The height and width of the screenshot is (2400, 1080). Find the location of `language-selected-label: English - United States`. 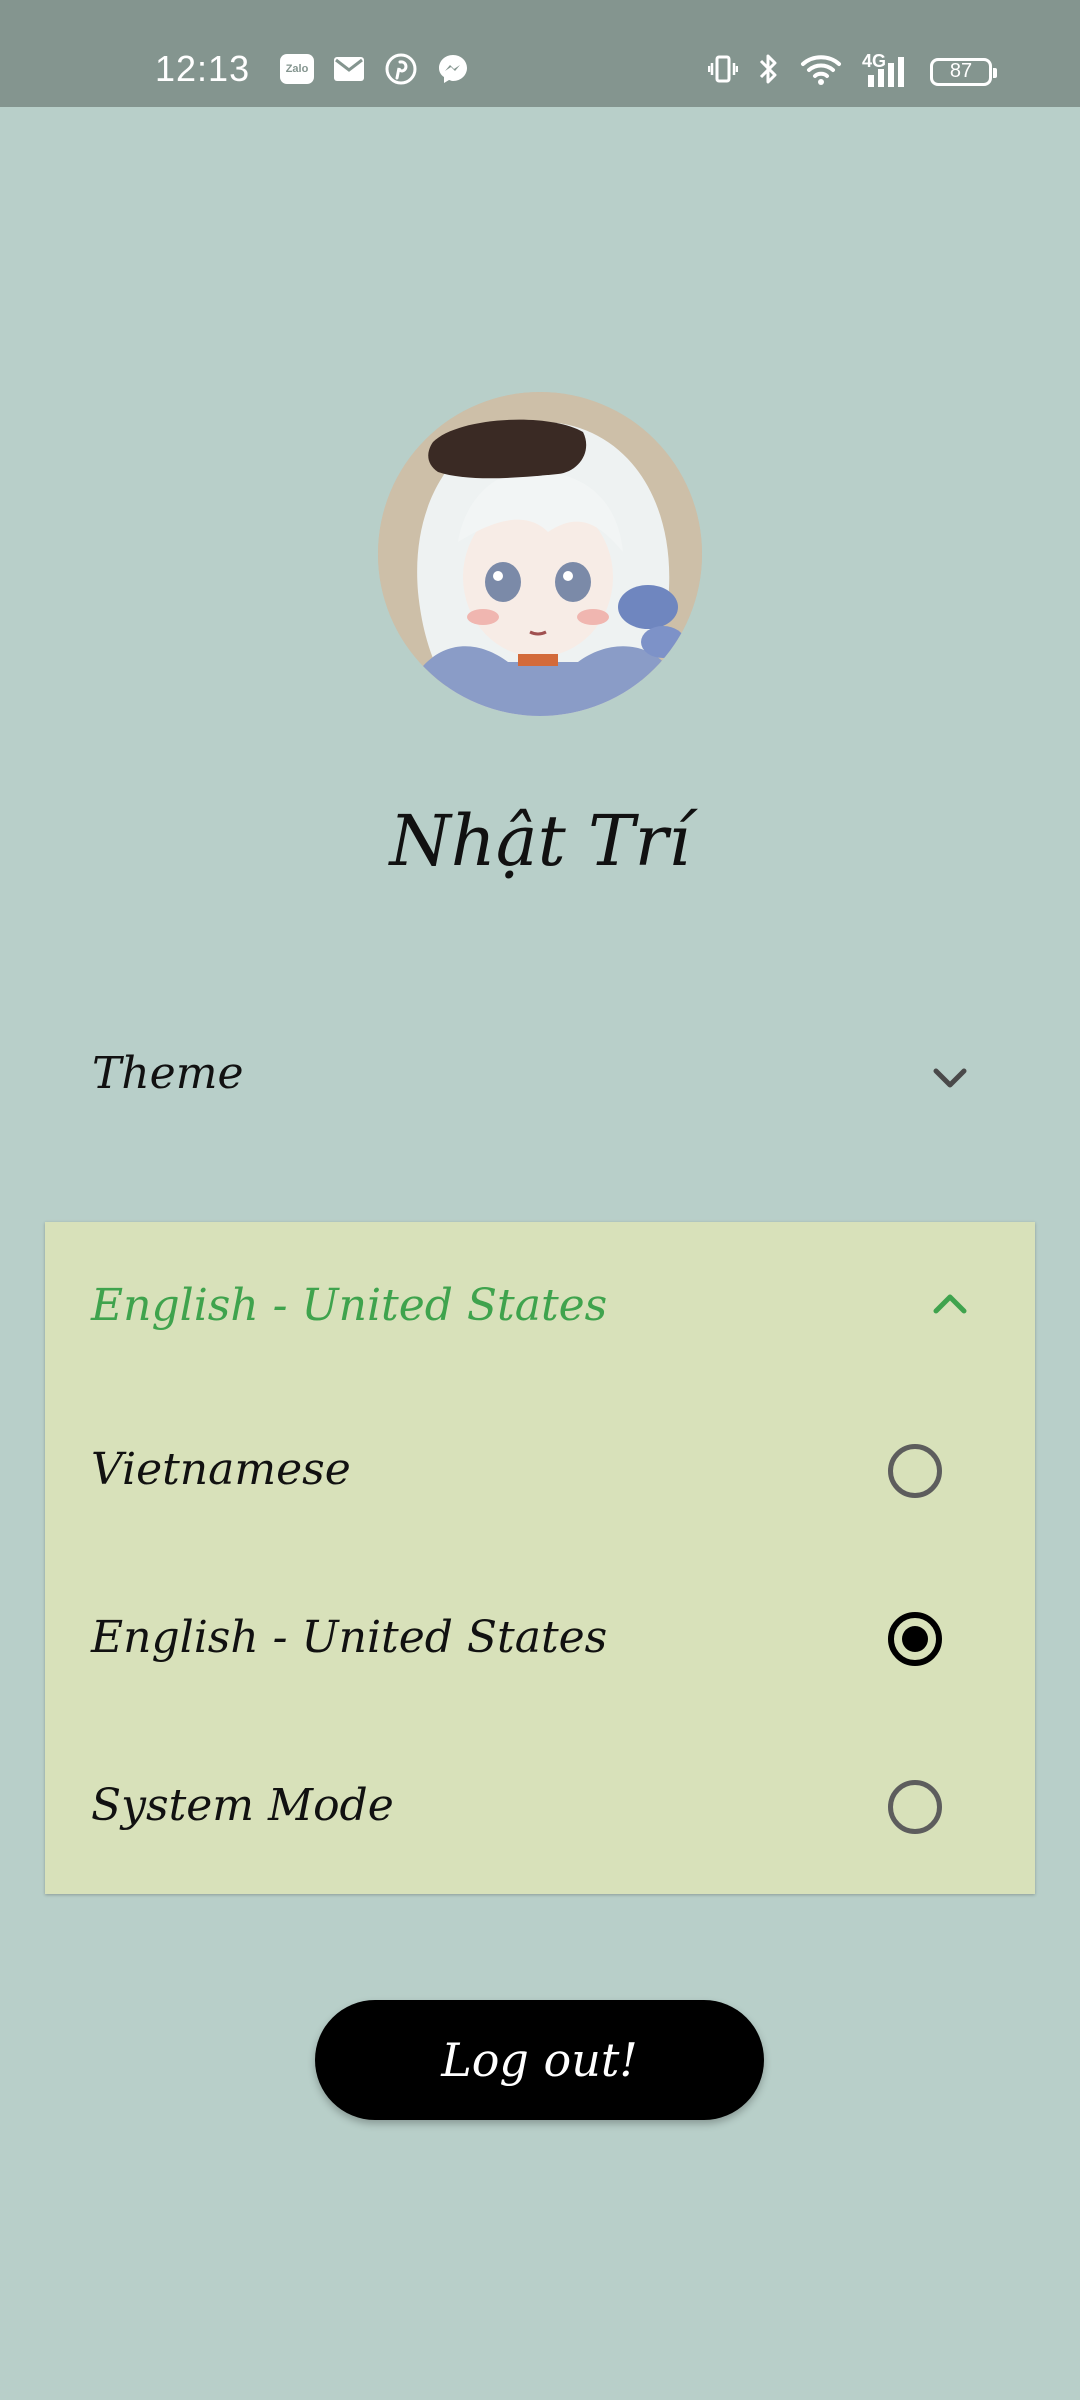

language-selected-label: English - United States is located at coordinates (349, 1305).